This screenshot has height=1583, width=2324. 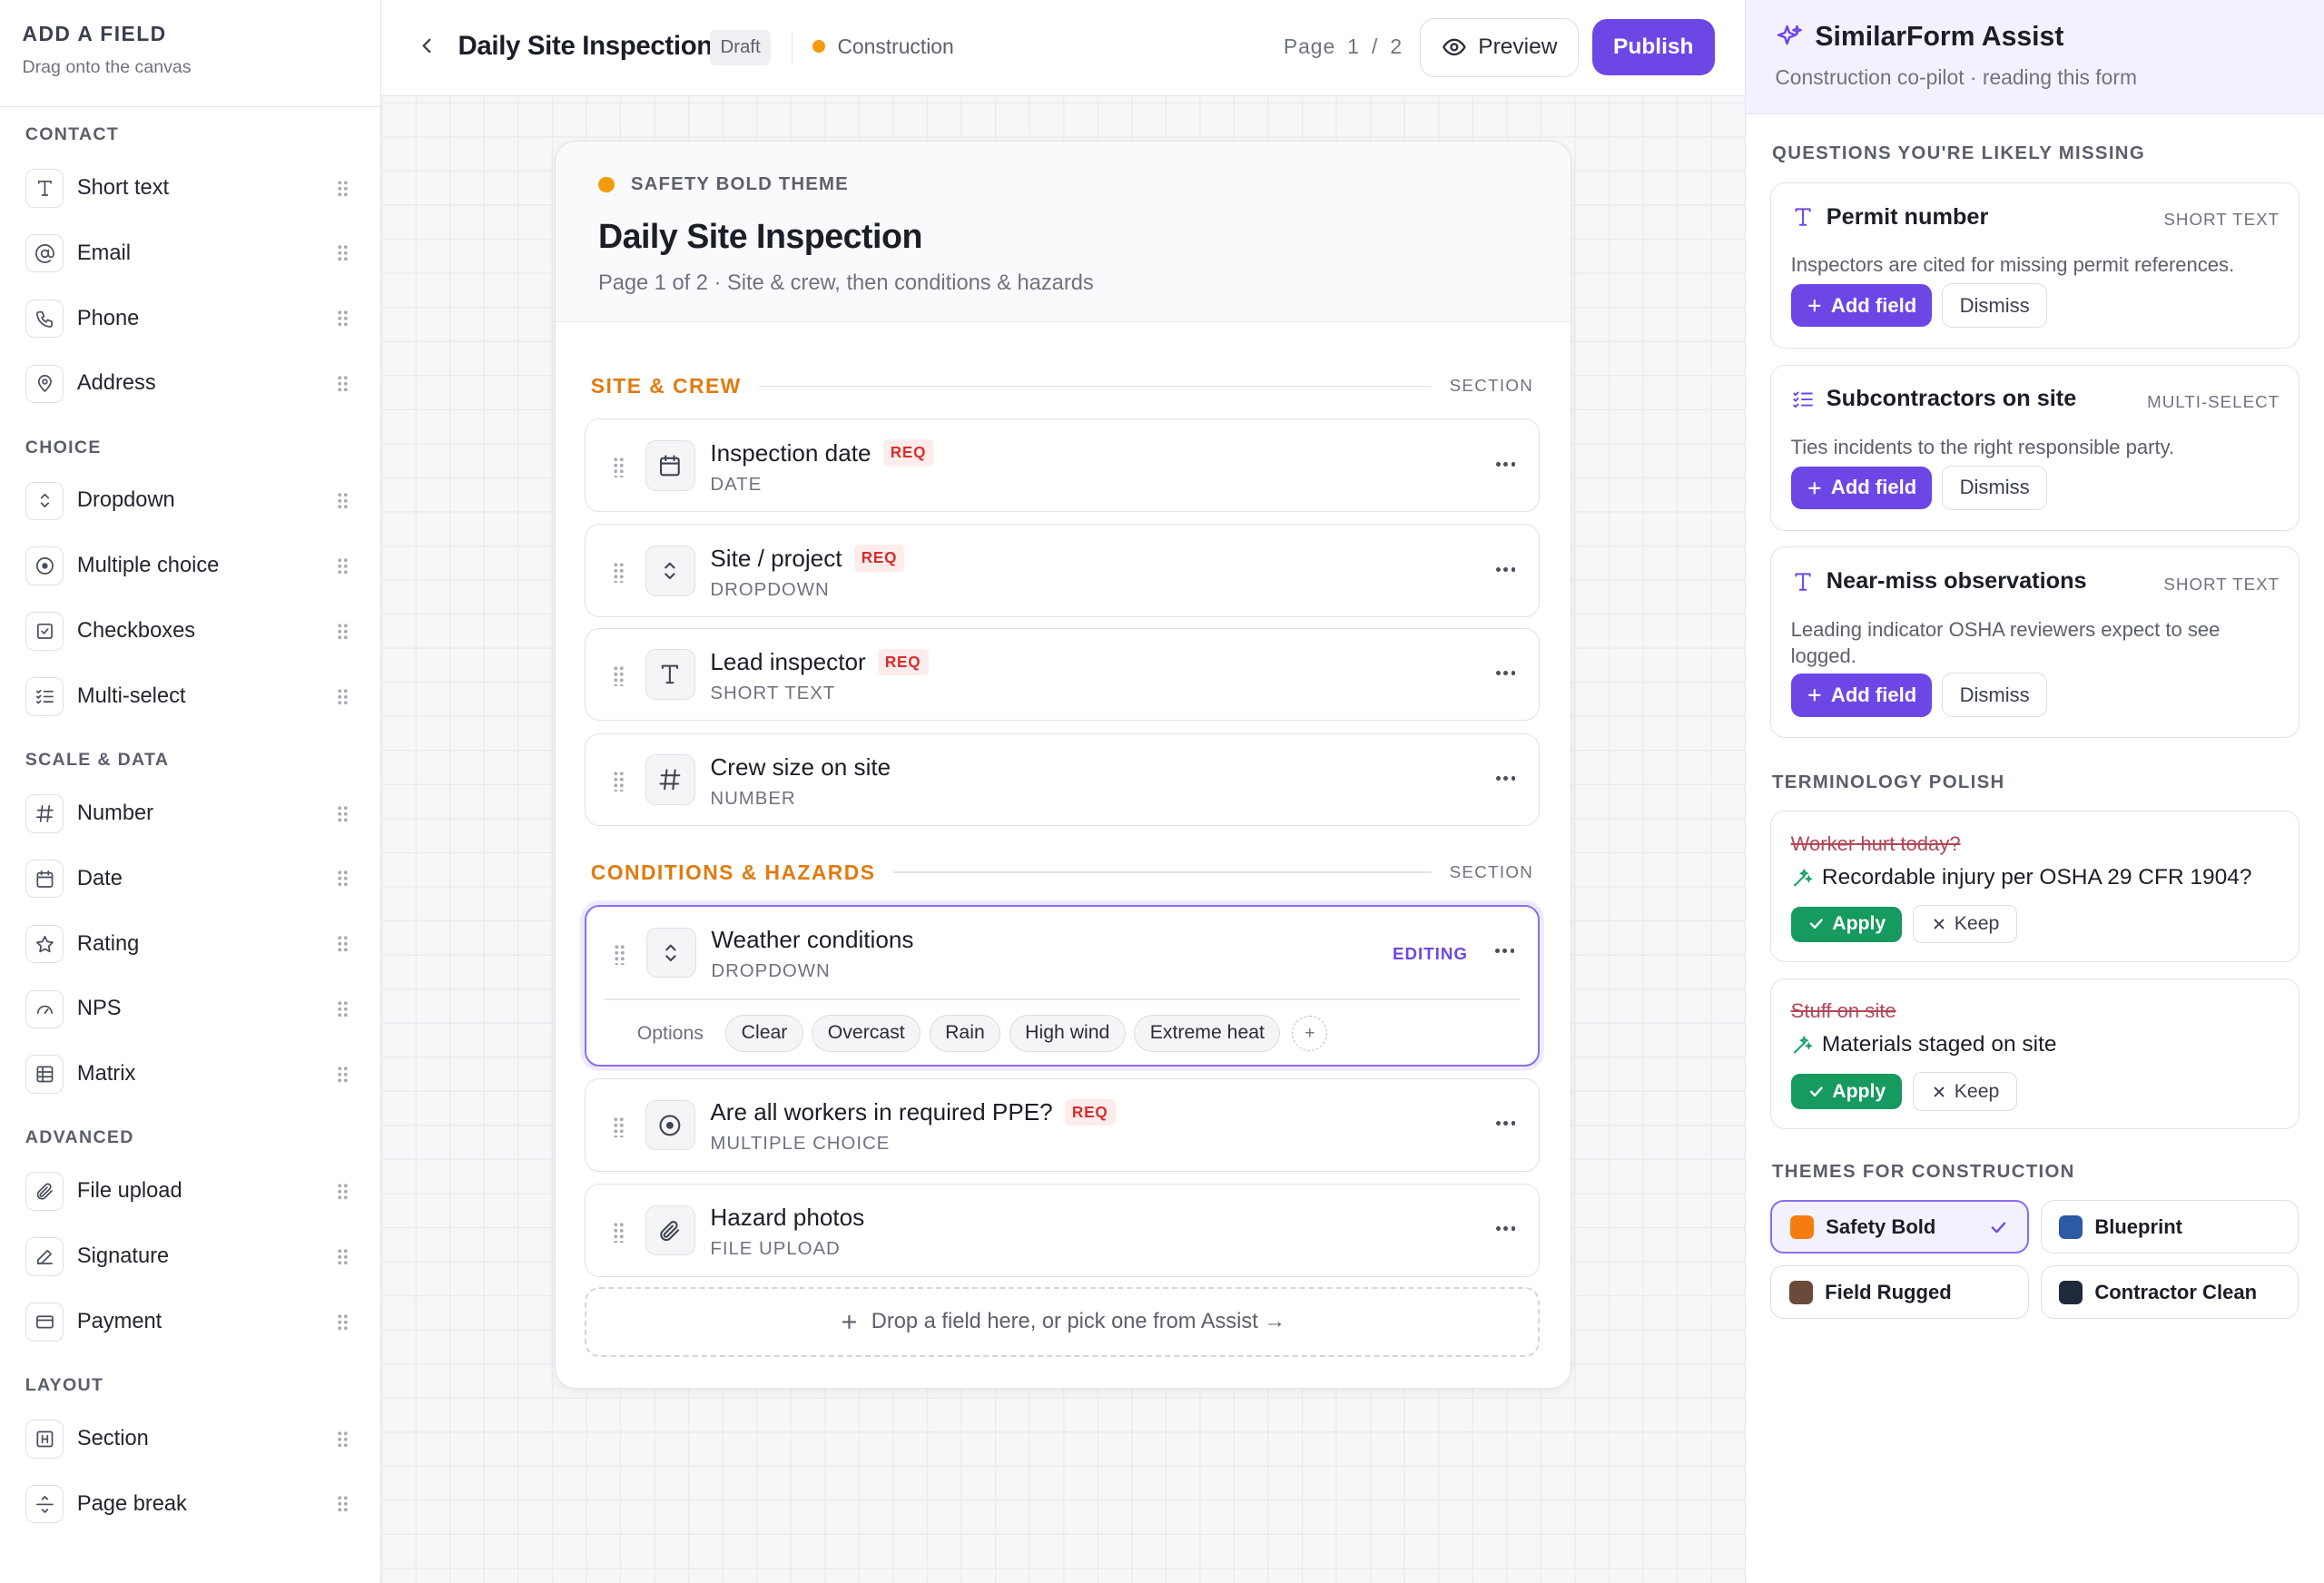 What do you see at coordinates (866, 1033) in the screenshot?
I see `option-chip: Overcast` at bounding box center [866, 1033].